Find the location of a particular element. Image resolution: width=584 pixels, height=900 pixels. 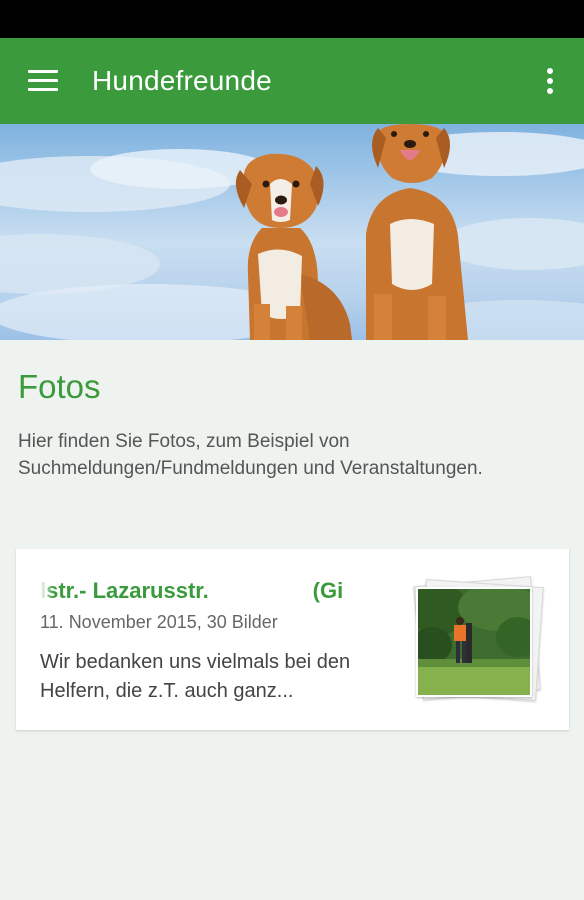

album-thumbnail is located at coordinates (474, 640).